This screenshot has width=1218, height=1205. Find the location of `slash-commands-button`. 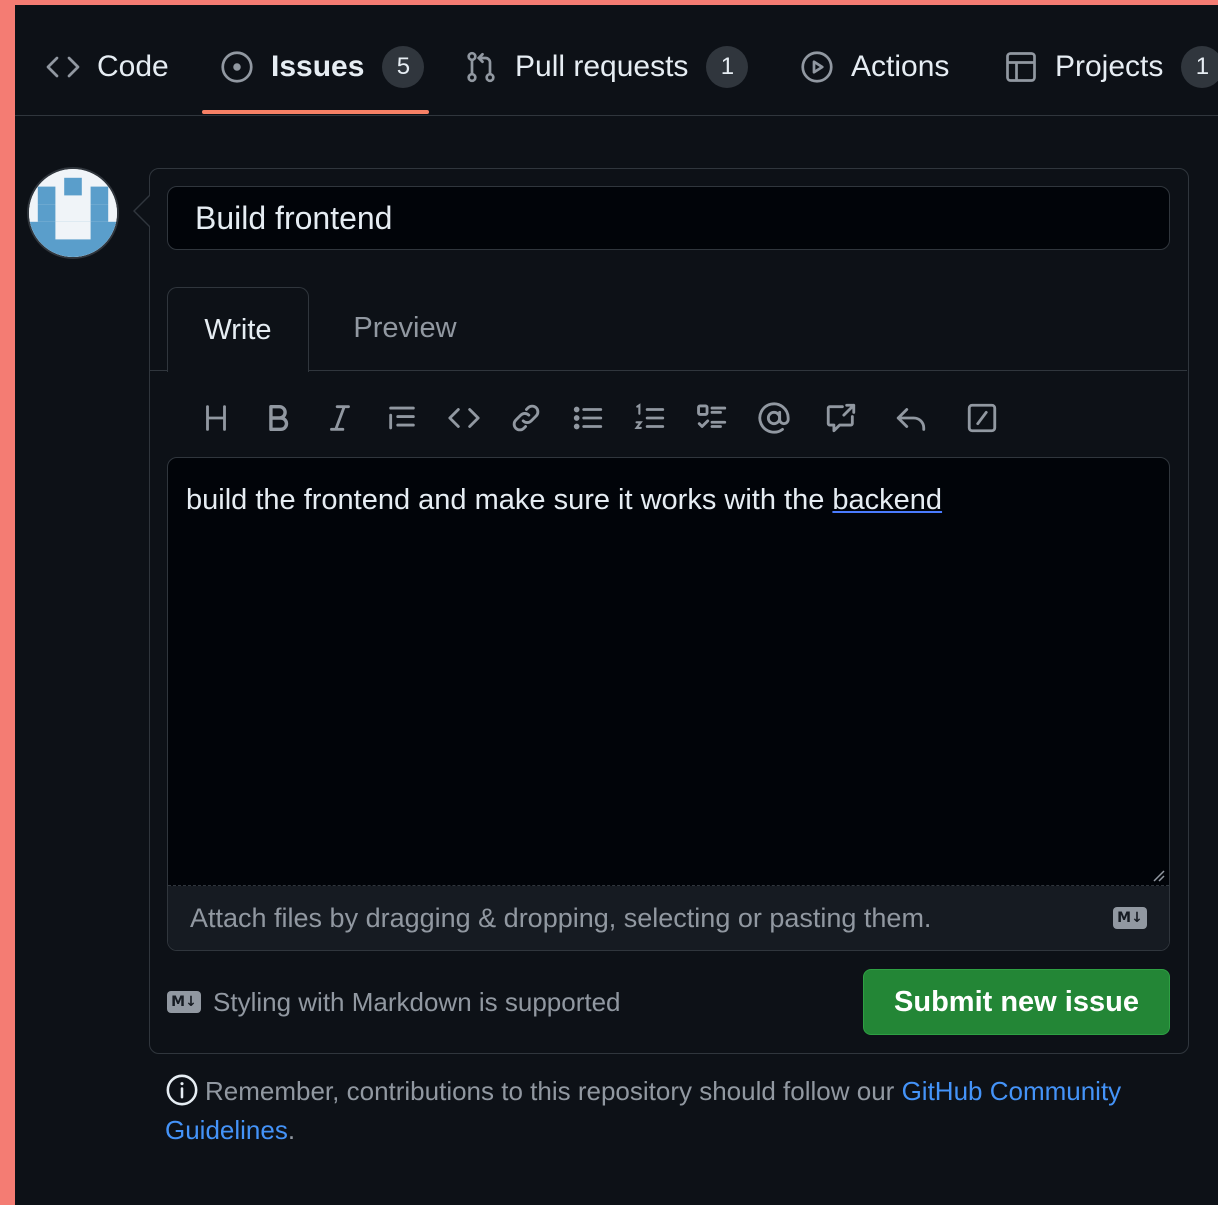

slash-commands-button is located at coordinates (982, 418).